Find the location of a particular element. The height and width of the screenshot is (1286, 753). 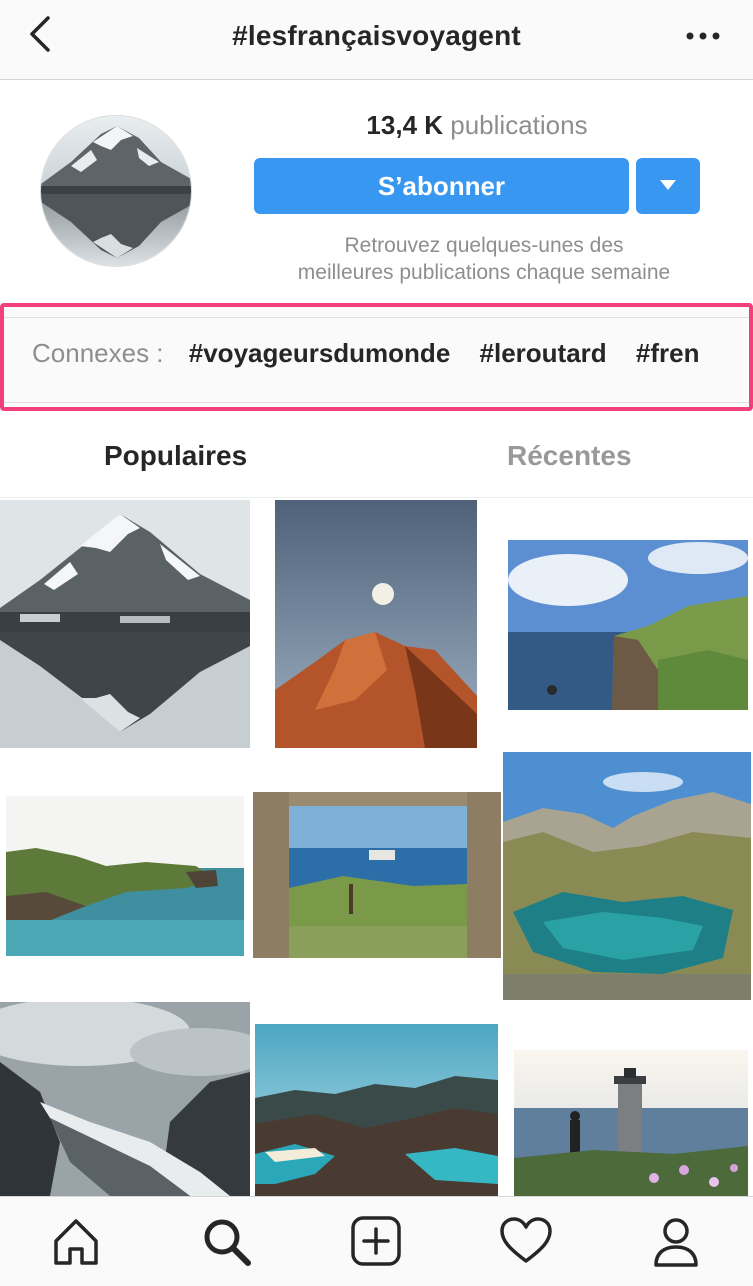

related-tag-fren: #fren is located at coordinates (668, 353).